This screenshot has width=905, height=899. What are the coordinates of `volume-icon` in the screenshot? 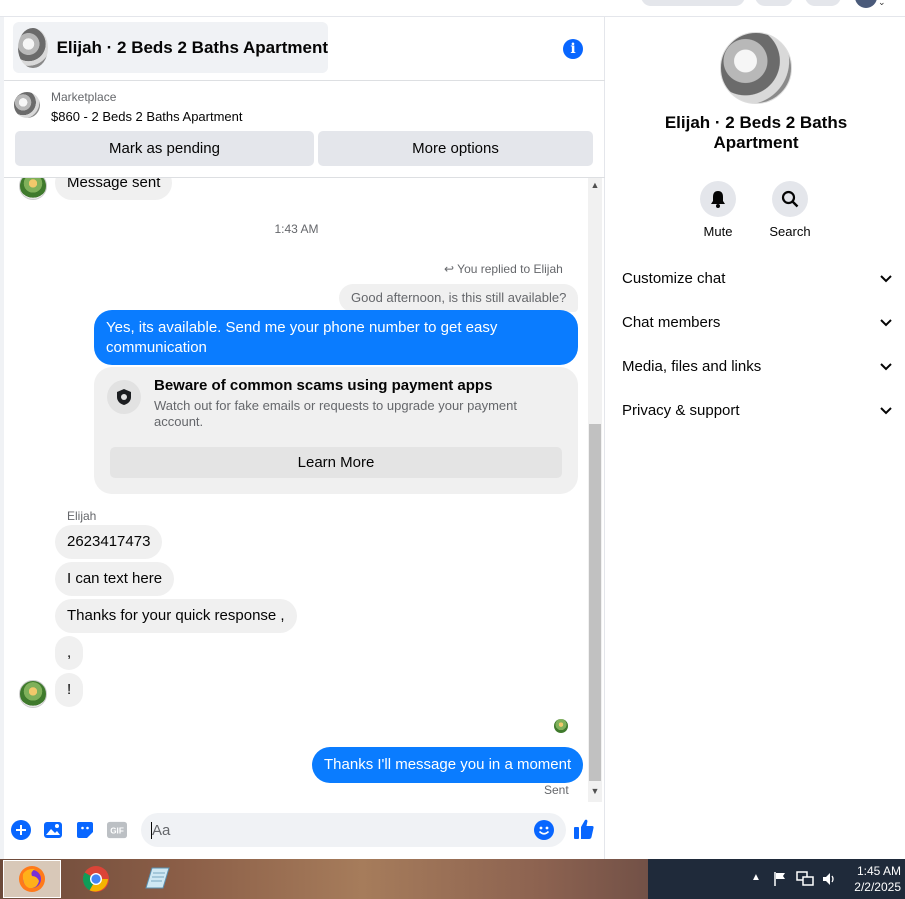 It's located at (829, 879).